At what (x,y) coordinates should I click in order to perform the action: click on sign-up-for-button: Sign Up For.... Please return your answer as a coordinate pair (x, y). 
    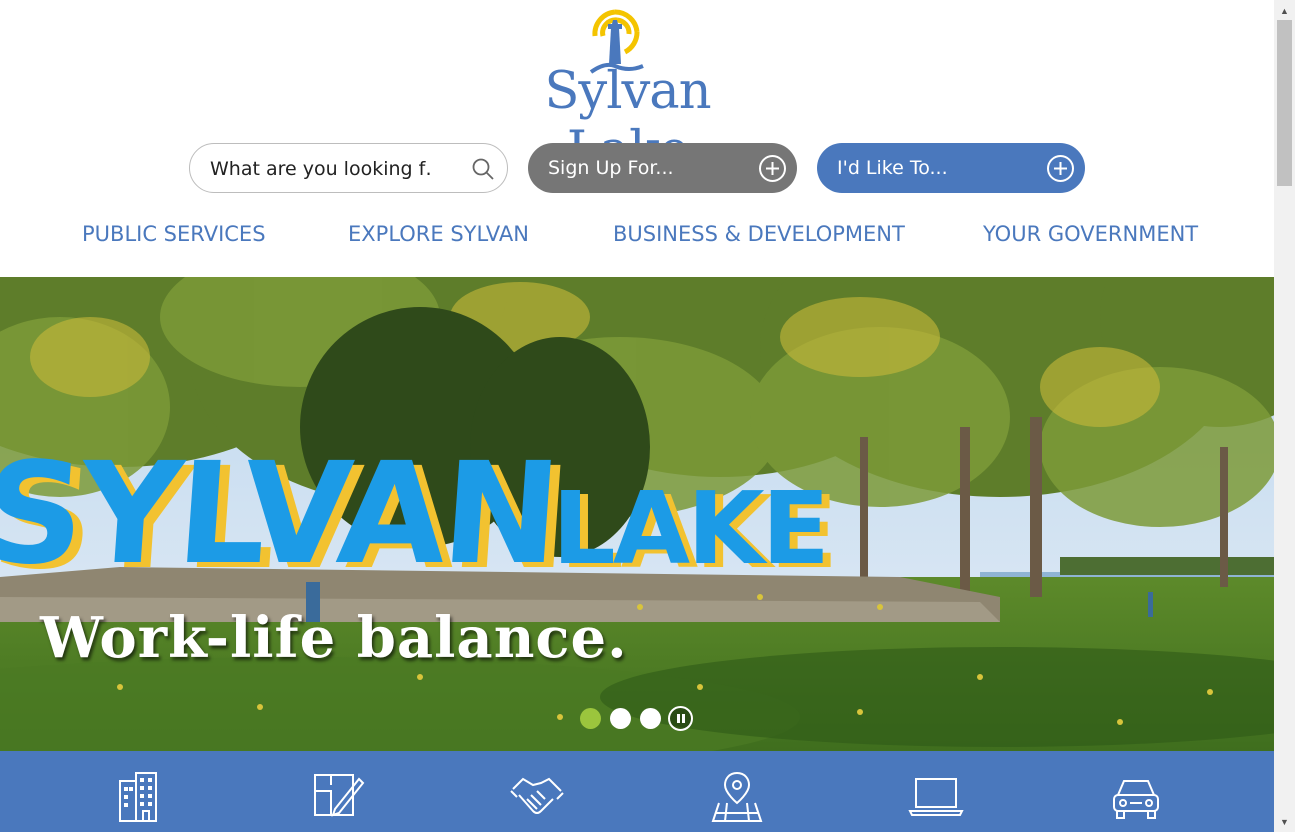
    Looking at the image, I should click on (662, 168).